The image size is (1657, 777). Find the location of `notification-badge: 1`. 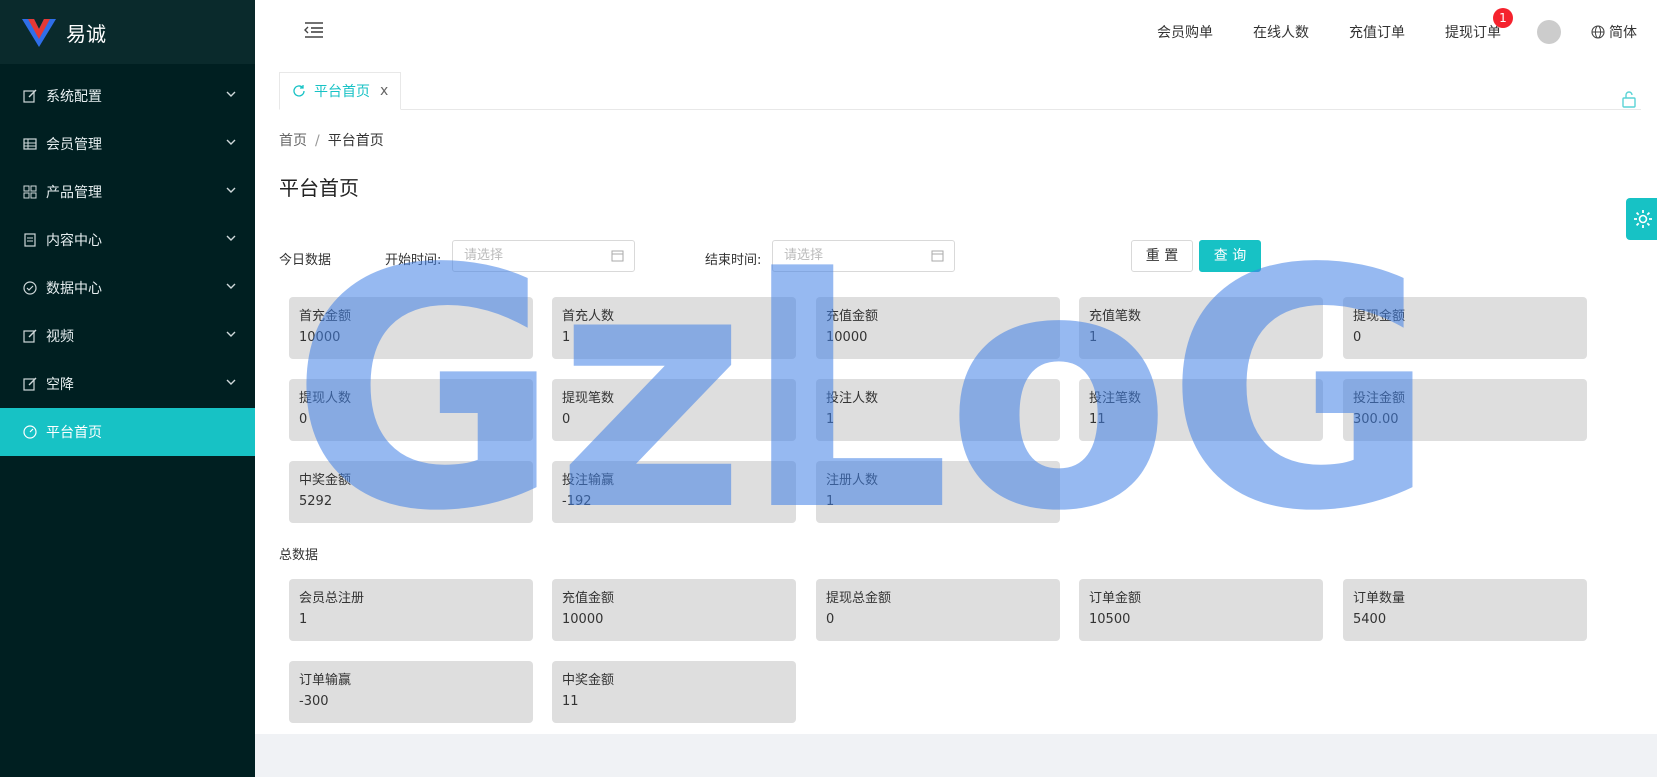

notification-badge: 1 is located at coordinates (1503, 18).